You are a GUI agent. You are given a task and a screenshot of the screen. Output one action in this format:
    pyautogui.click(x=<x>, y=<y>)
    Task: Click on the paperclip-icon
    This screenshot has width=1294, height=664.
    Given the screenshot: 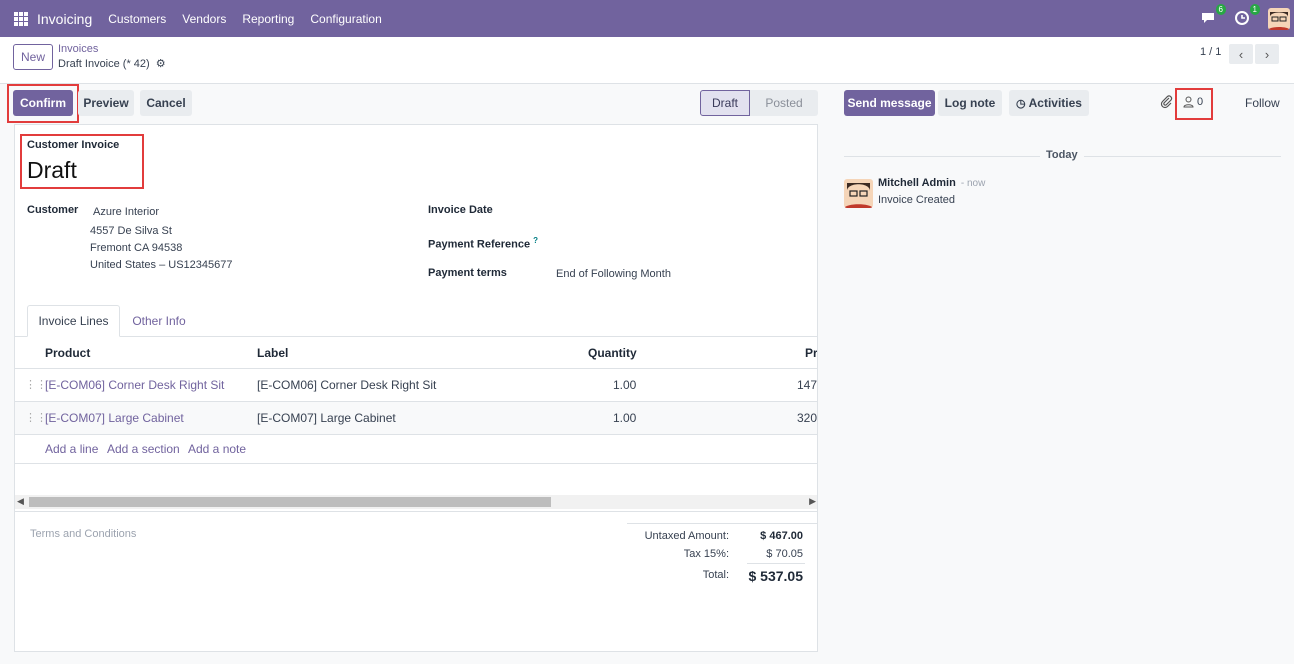 What is the action you would take?
    pyautogui.click(x=1167, y=103)
    